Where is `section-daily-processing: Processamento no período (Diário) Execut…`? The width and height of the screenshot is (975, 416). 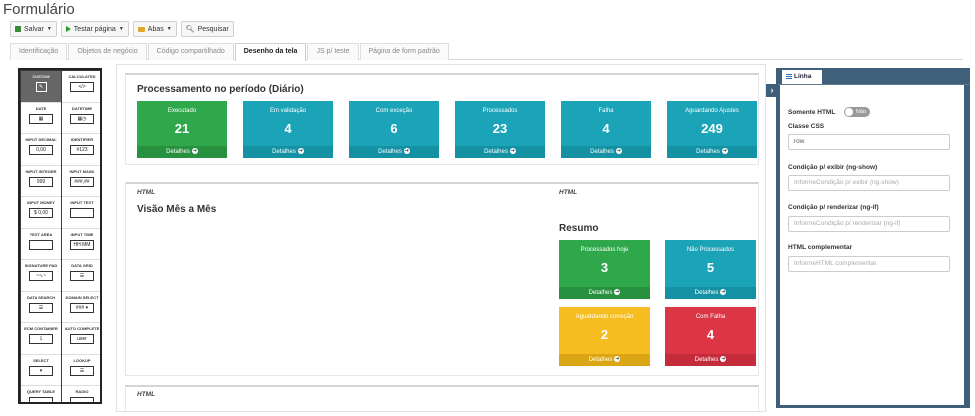
section-daily-processing: Processamento no período (Diário) Execut… is located at coordinates (442, 119).